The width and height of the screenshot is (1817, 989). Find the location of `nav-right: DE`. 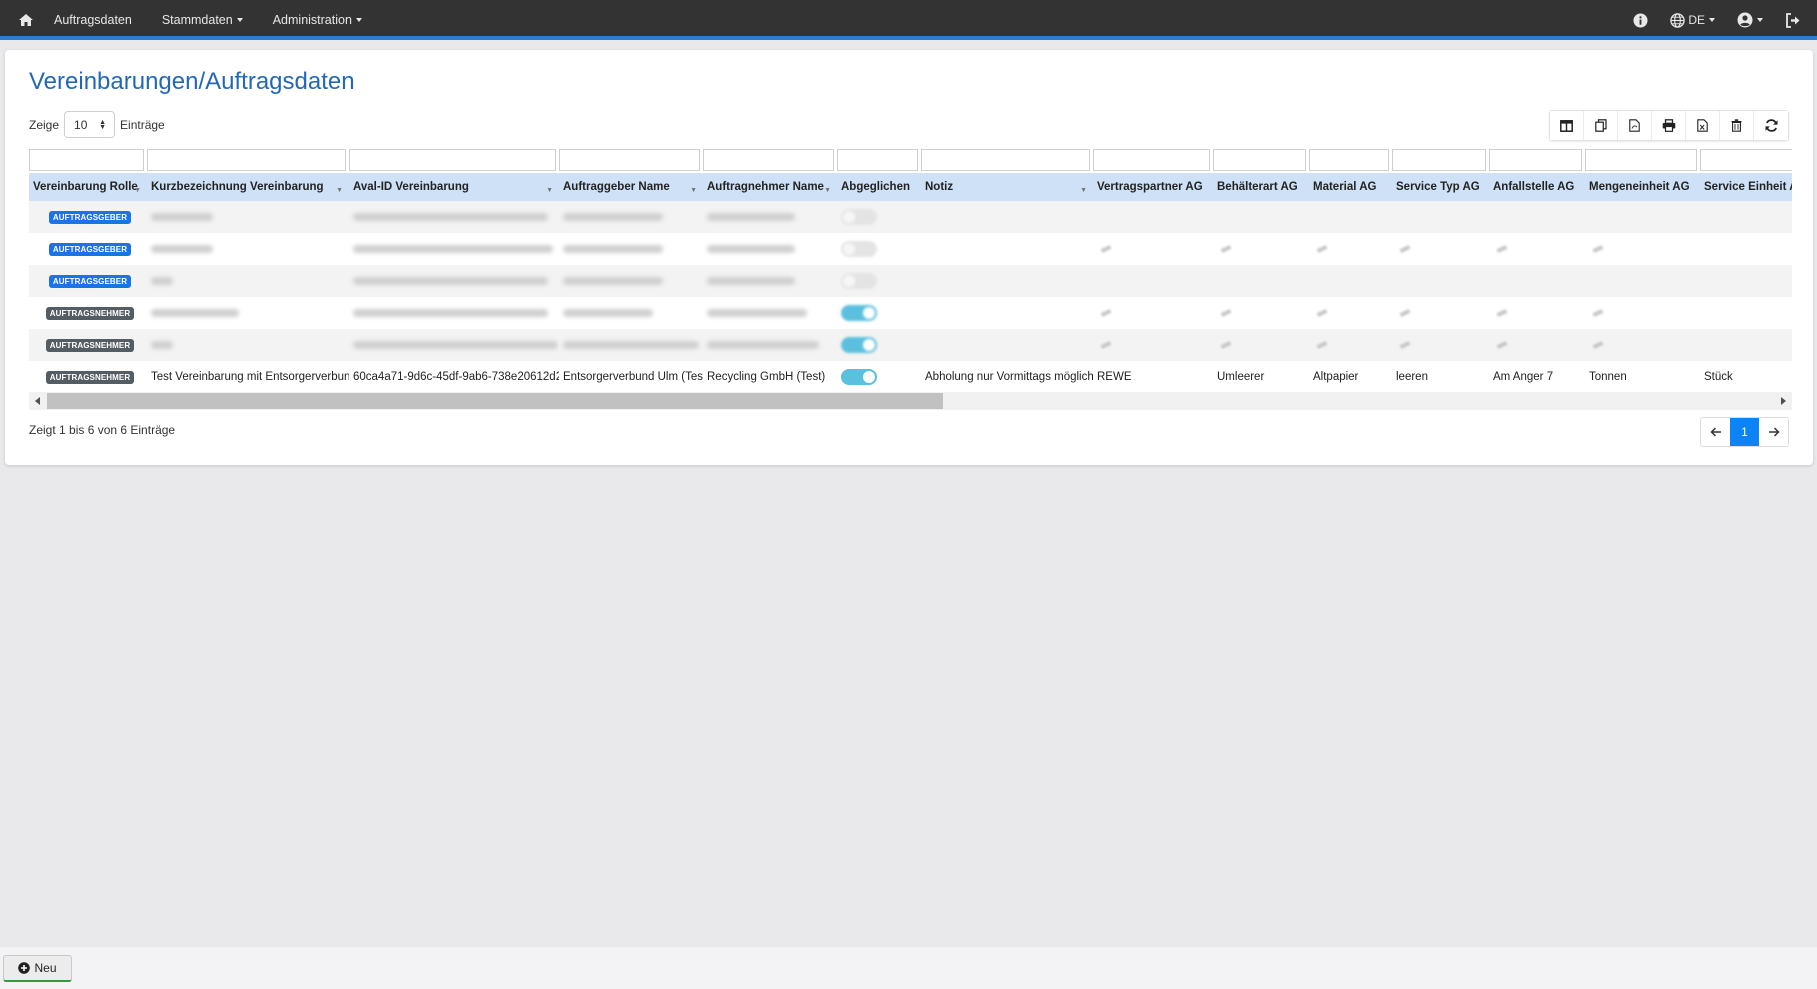

nav-right: DE is located at coordinates (1706, 20).